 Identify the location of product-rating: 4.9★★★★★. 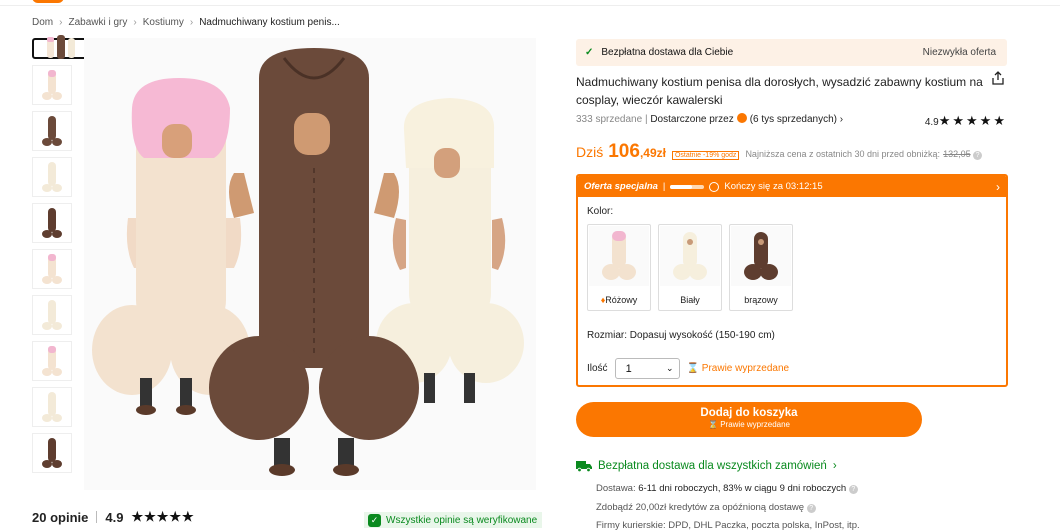
(966, 121).